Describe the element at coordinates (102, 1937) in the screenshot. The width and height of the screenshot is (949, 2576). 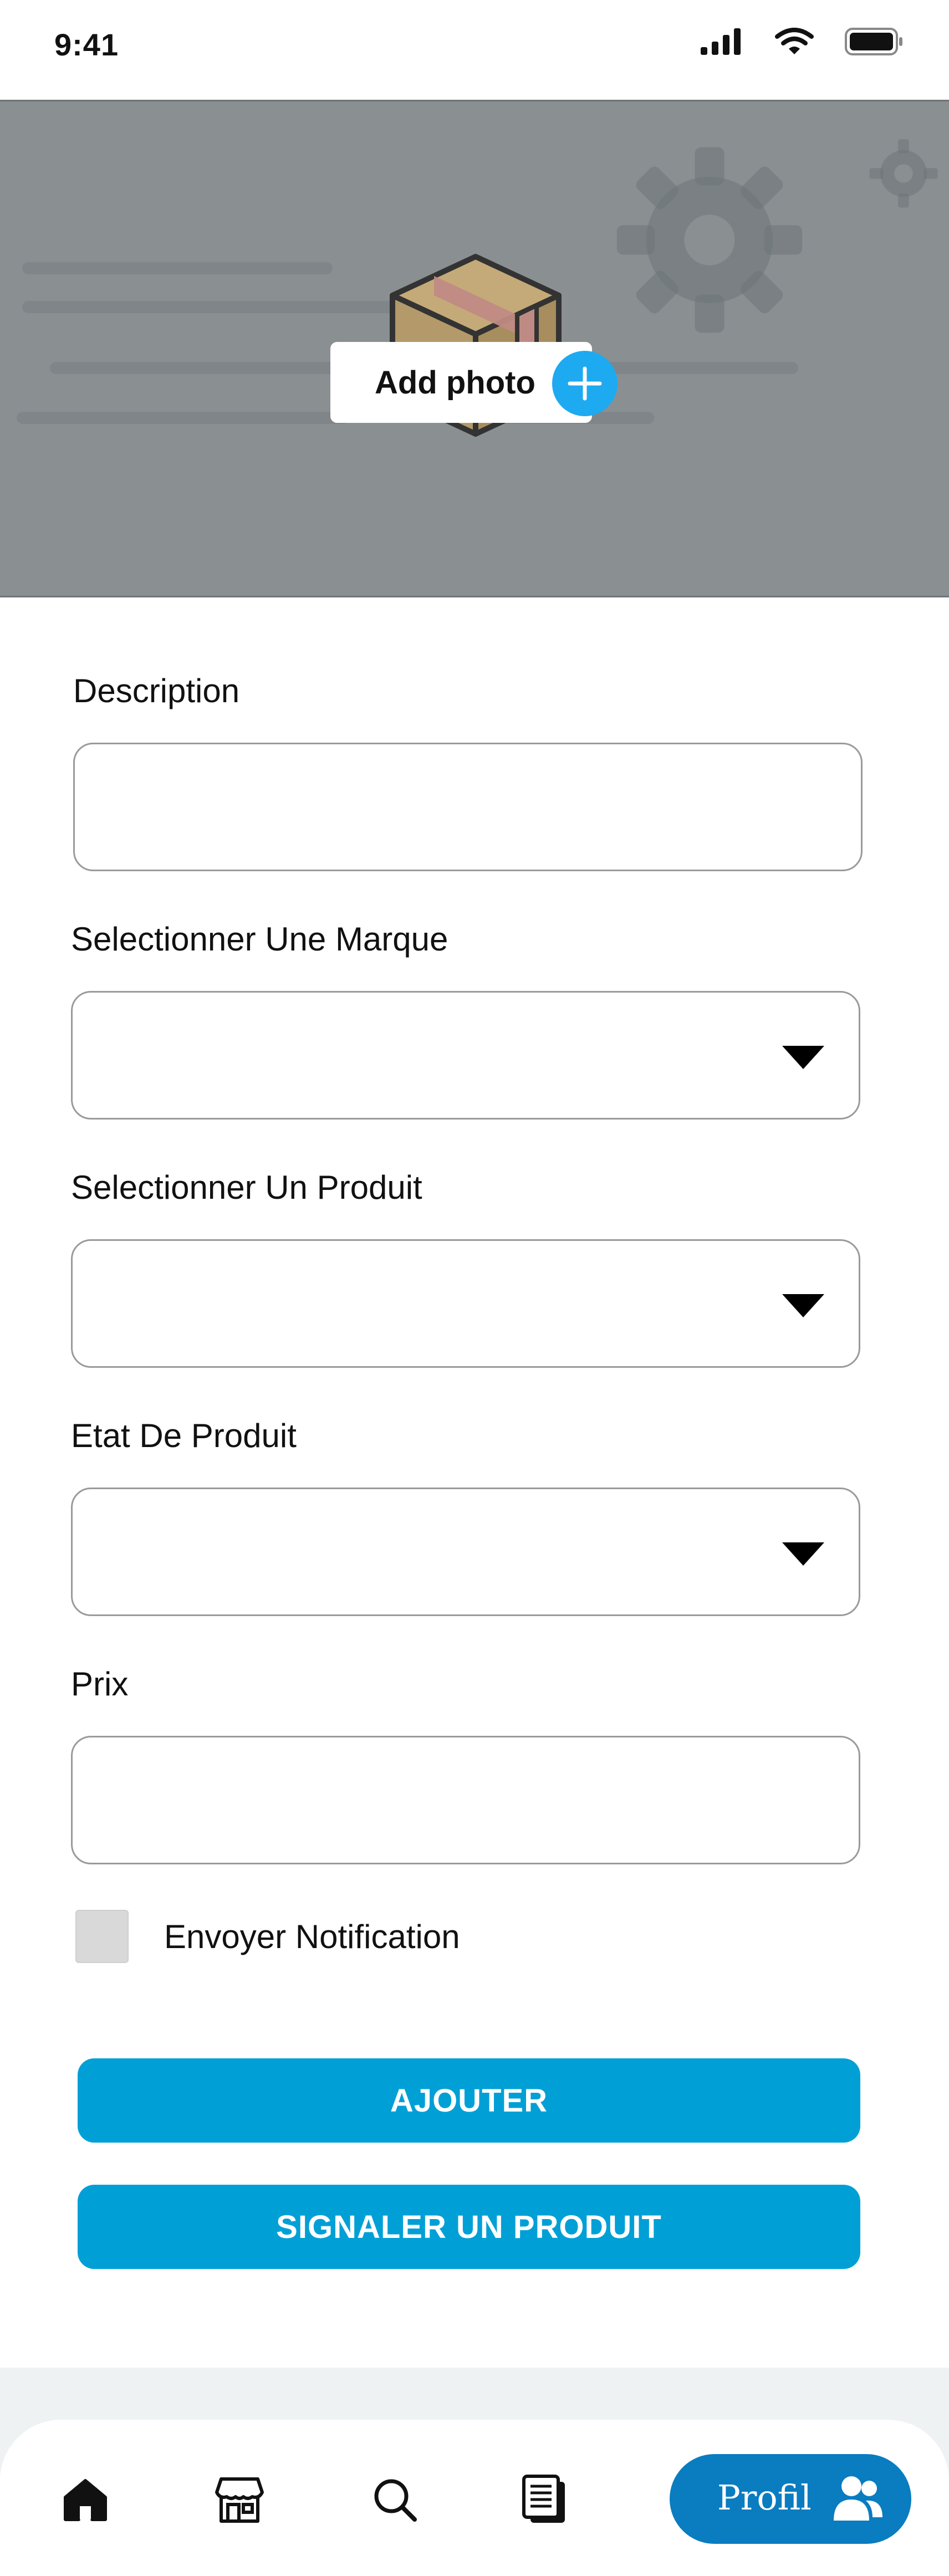
I see `notification-checkbox` at that location.